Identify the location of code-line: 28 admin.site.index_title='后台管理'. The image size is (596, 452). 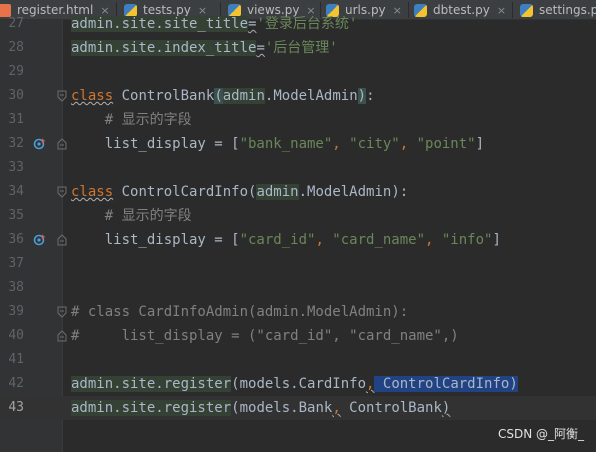
(298, 48).